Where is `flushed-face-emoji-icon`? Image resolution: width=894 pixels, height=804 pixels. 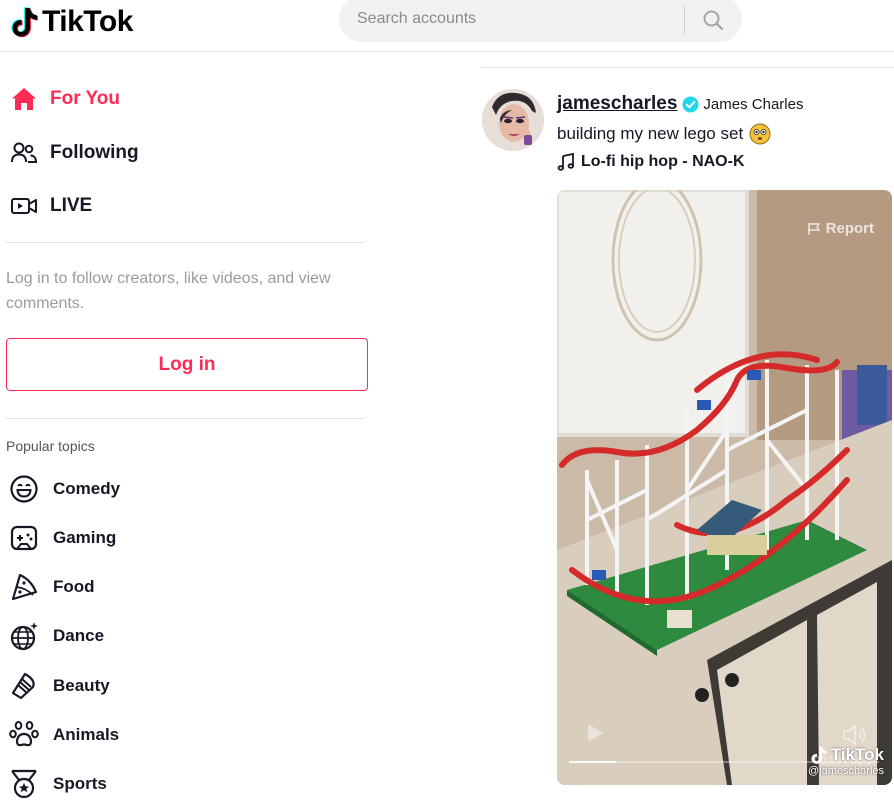 flushed-face-emoji-icon is located at coordinates (760, 134).